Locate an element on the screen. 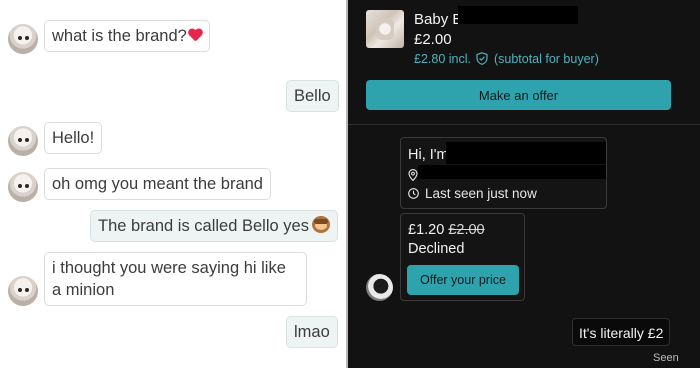 The width and height of the screenshot is (700, 368). make-offer-button: Make an offer is located at coordinates (518, 95).